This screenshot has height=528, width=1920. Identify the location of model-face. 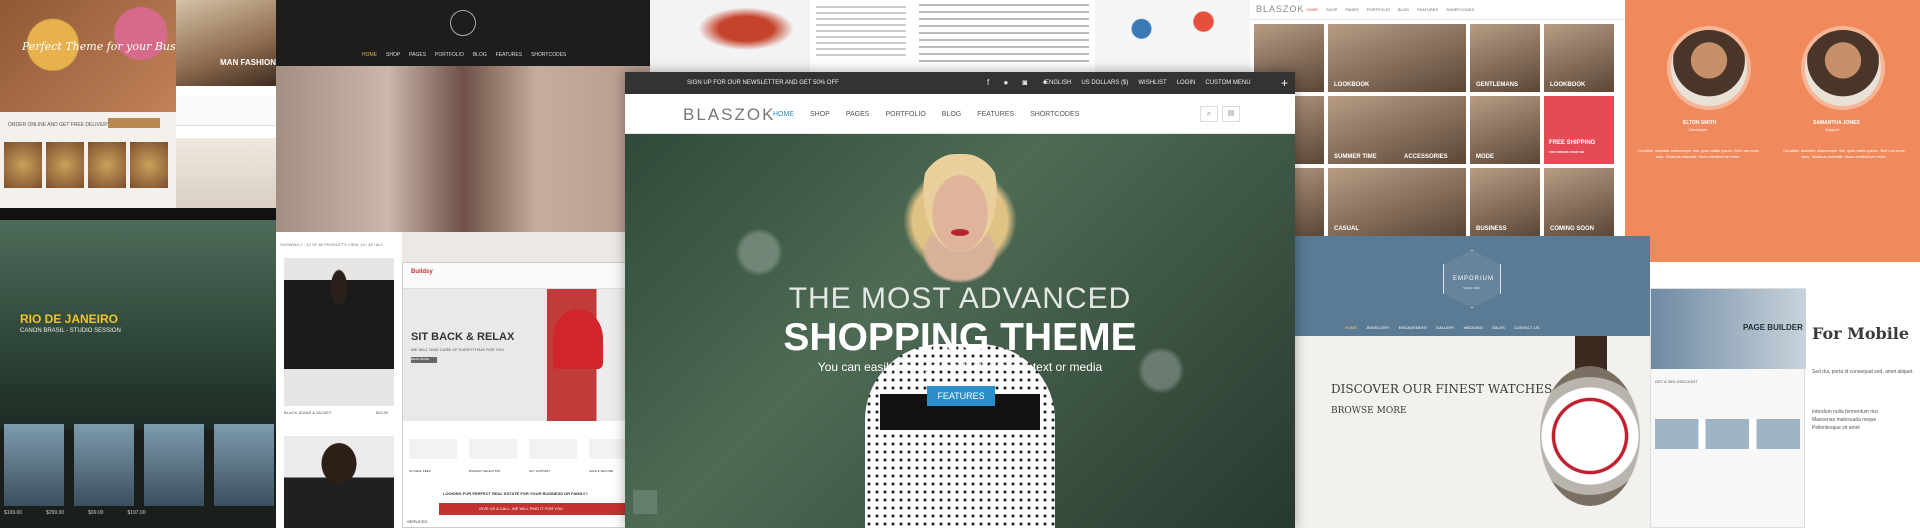
(960, 208).